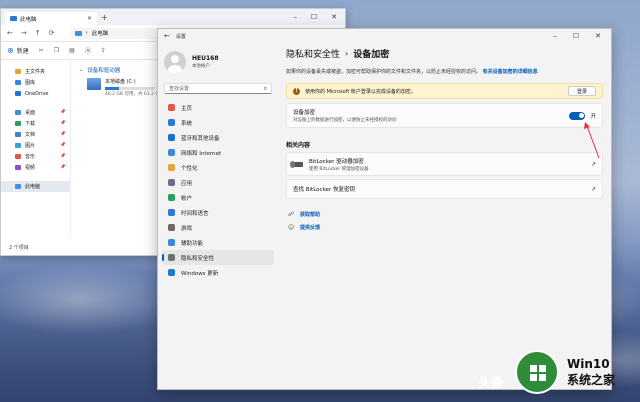 The height and width of the screenshot is (402, 640). I want to click on settings-nav-label: 帐户, so click(187, 198).